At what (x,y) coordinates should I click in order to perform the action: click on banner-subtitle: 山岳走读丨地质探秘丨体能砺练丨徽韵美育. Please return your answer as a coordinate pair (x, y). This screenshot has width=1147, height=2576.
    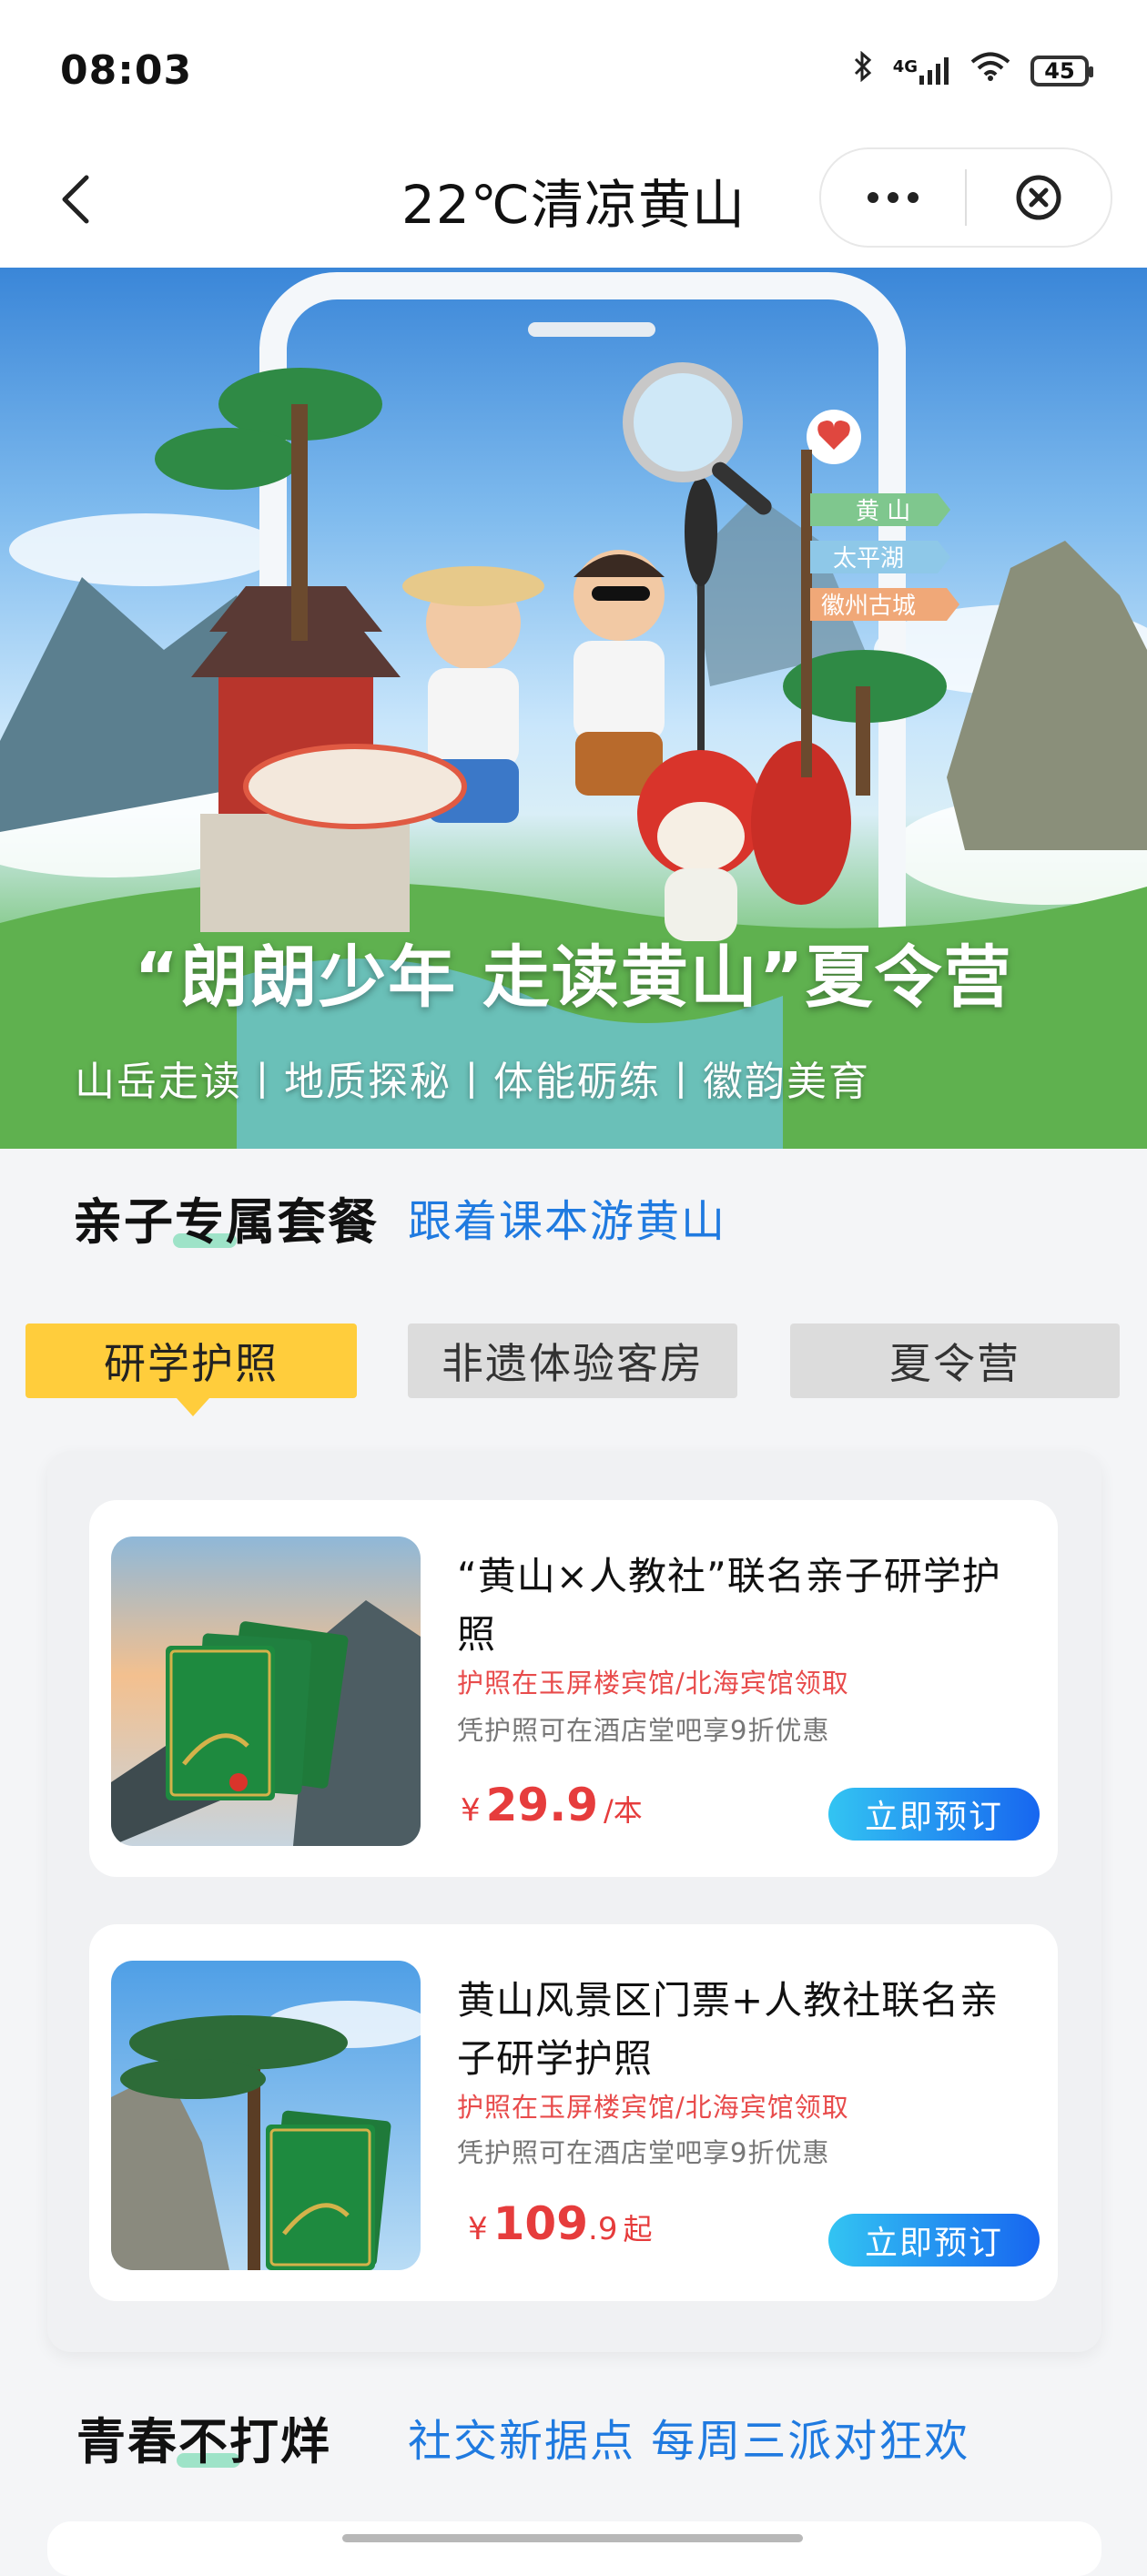
    Looking at the image, I should click on (473, 1082).